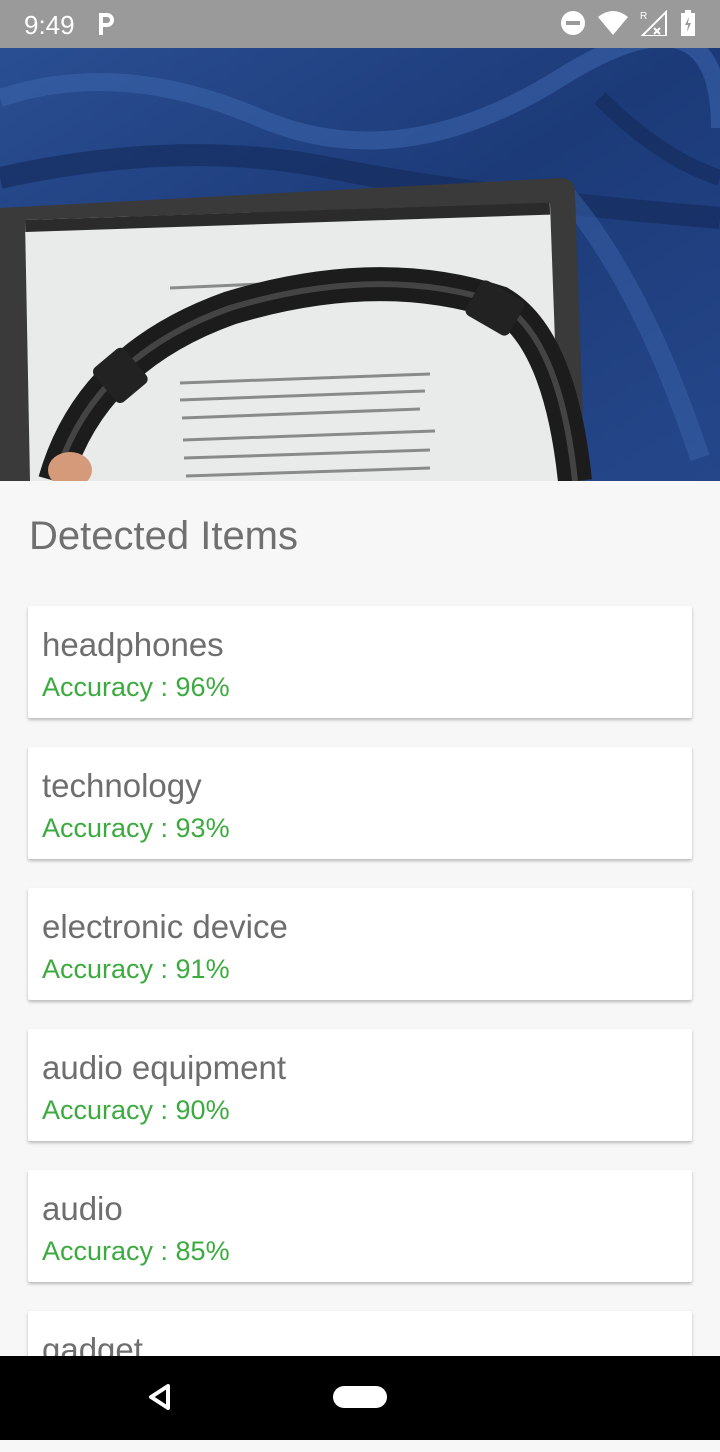 This screenshot has width=720, height=1452. I want to click on list-item: audio equipment Accuracy : 90%, so click(360, 1085).